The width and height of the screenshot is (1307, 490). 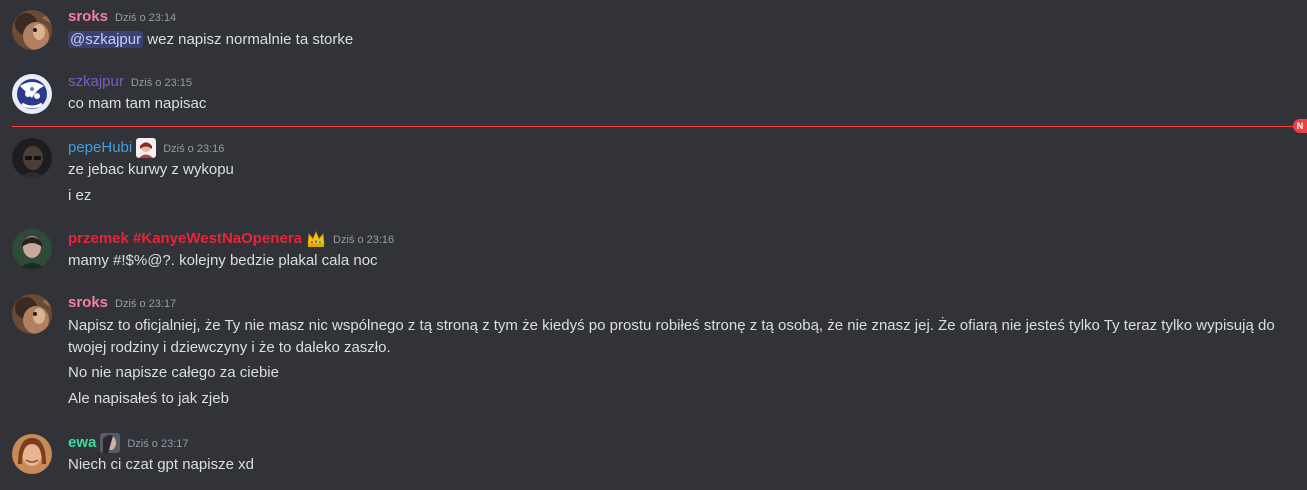 What do you see at coordinates (316, 239) in the screenshot?
I see `crown-icon` at bounding box center [316, 239].